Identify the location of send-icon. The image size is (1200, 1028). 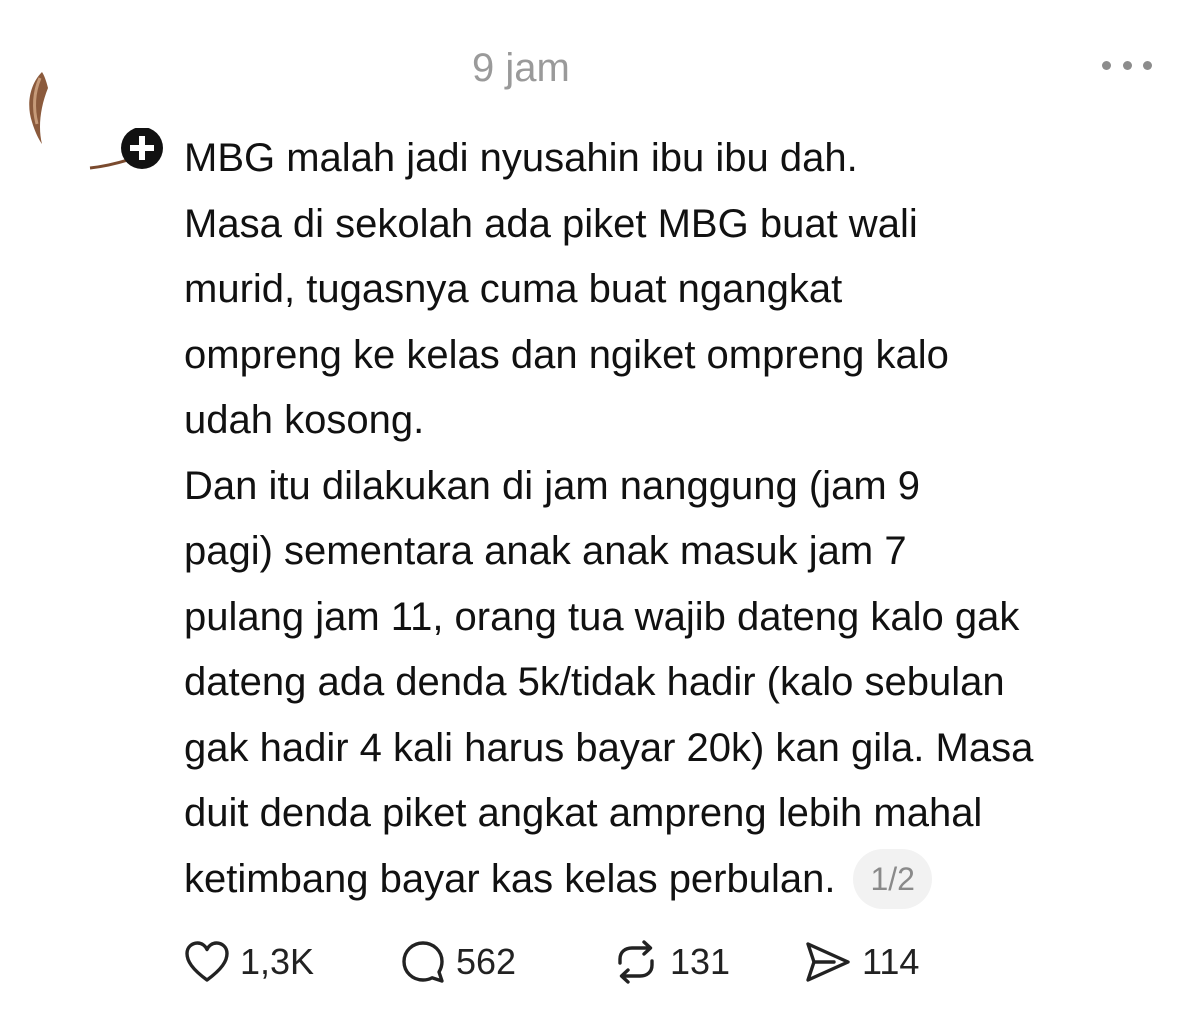
(828, 962).